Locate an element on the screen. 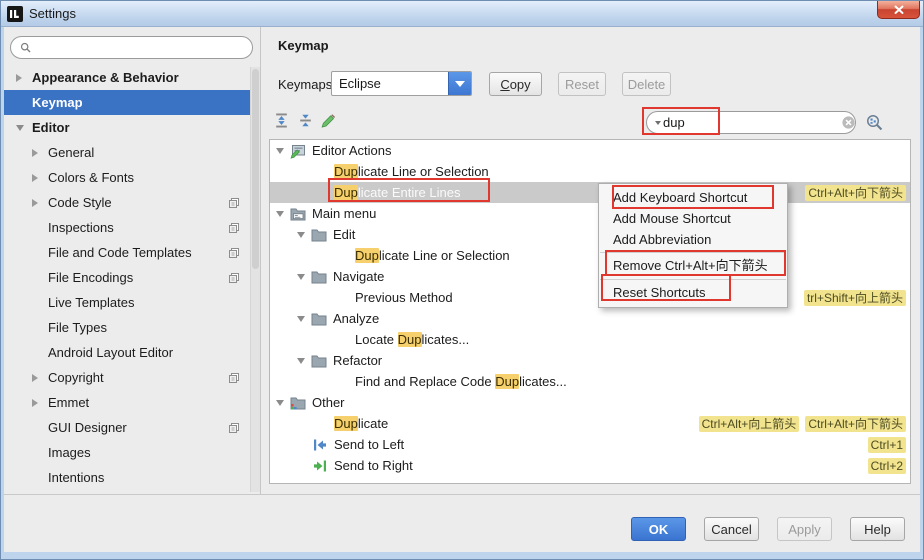  sidebar-item-gui-designer: GUI Designer is located at coordinates (126, 427).